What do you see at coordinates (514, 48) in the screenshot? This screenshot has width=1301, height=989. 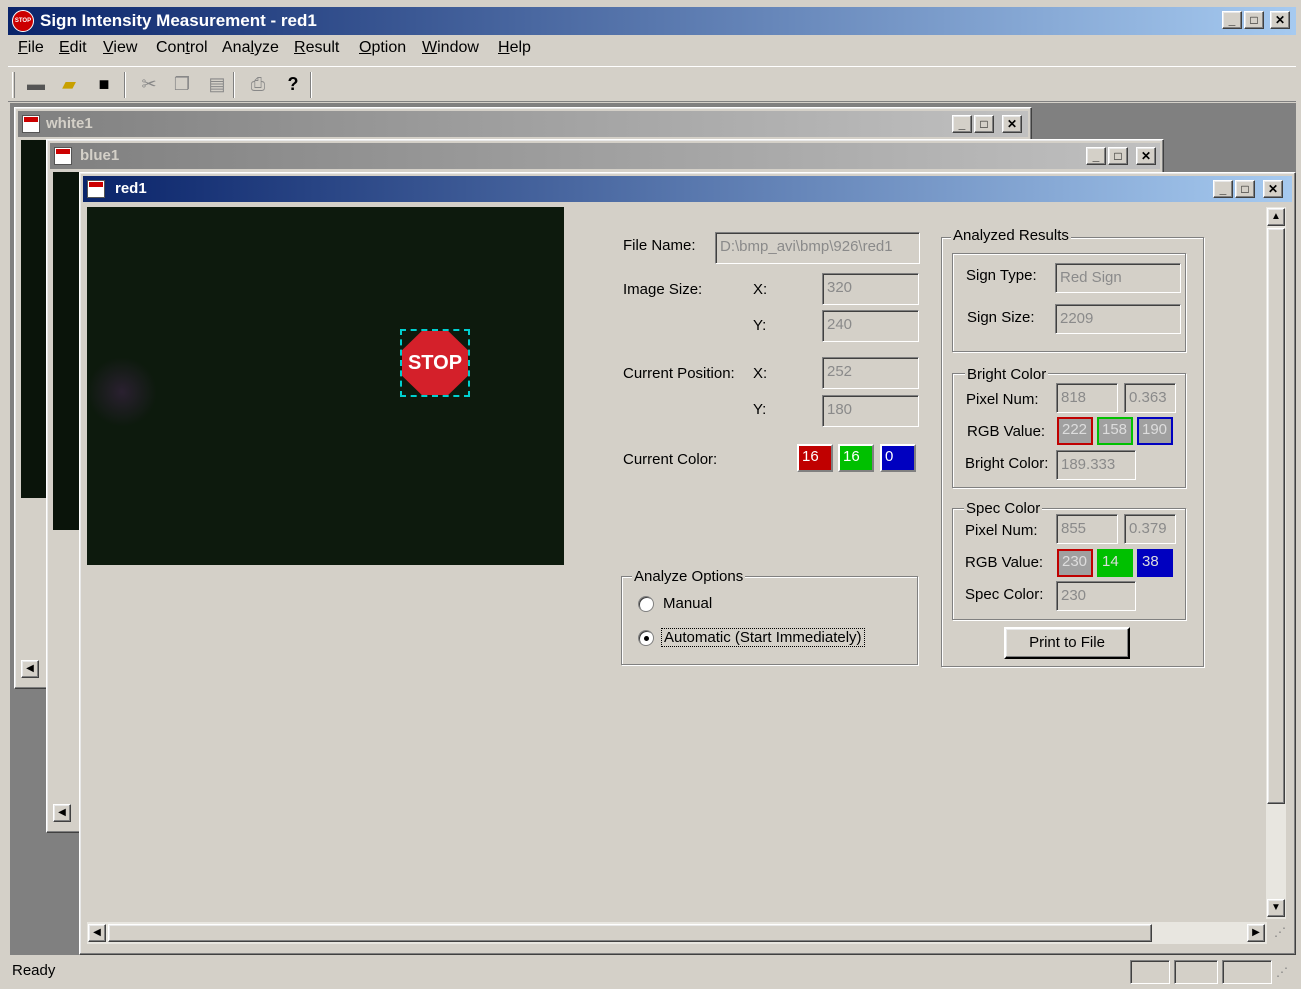 I see `menu-help: Help` at bounding box center [514, 48].